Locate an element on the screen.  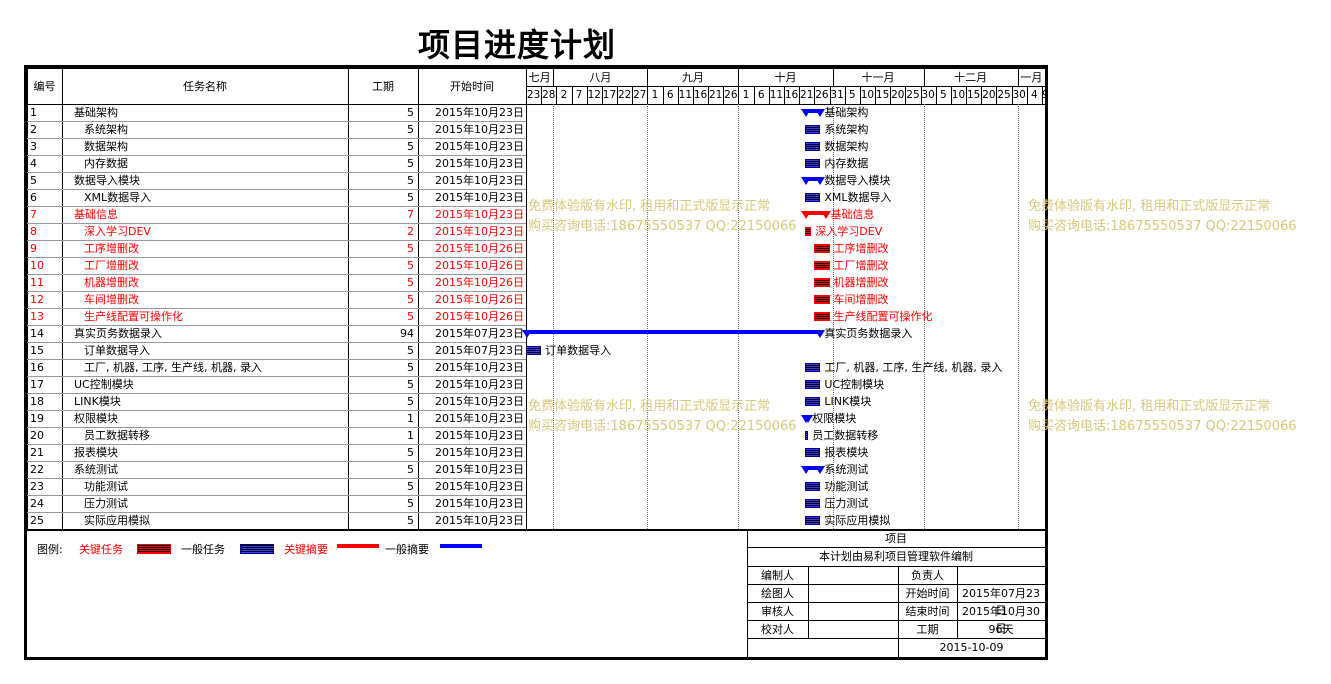
task-name: 报表模块 is located at coordinates (96, 453).